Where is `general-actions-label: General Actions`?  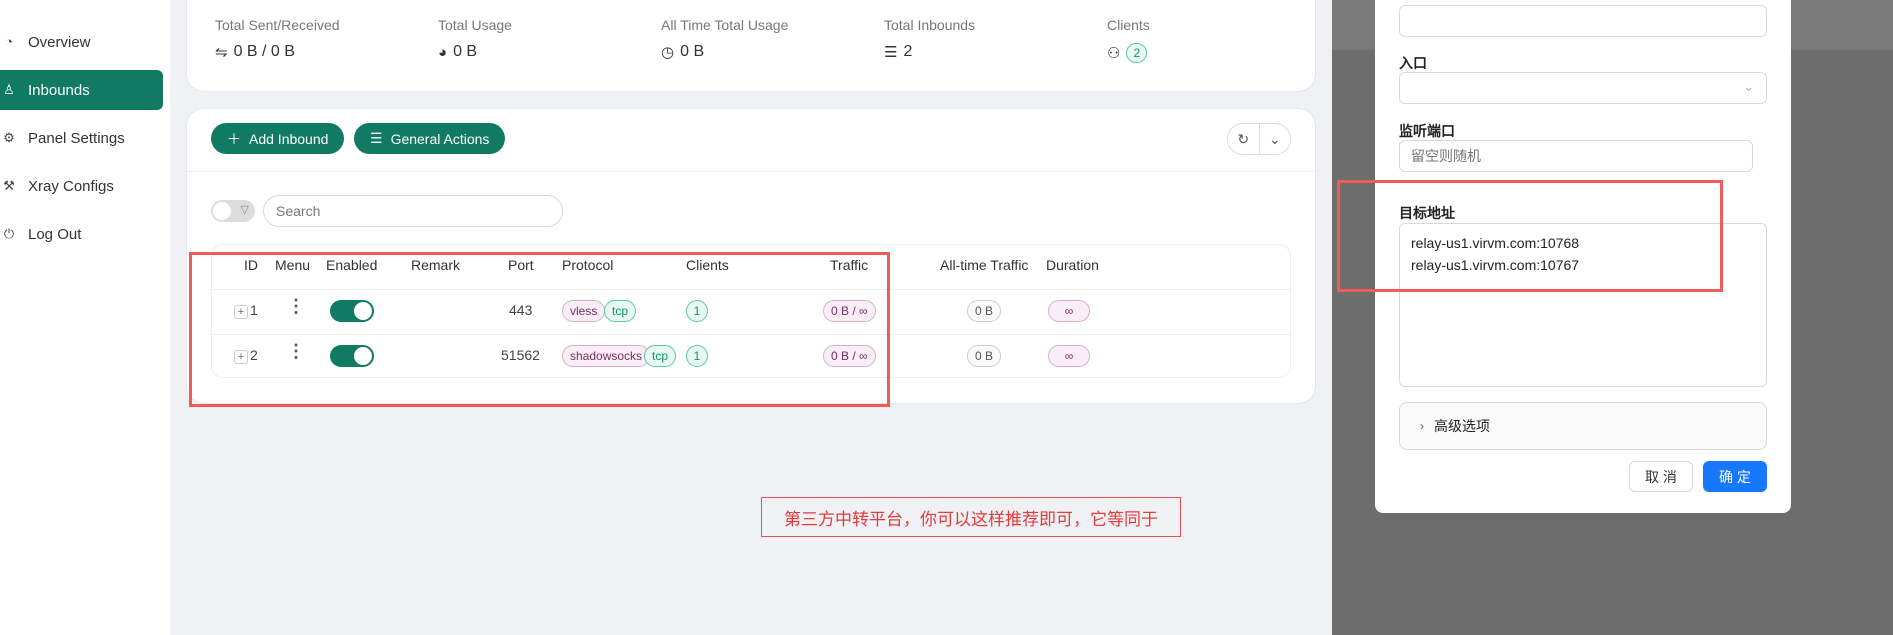
general-actions-label: General Actions is located at coordinates (440, 138).